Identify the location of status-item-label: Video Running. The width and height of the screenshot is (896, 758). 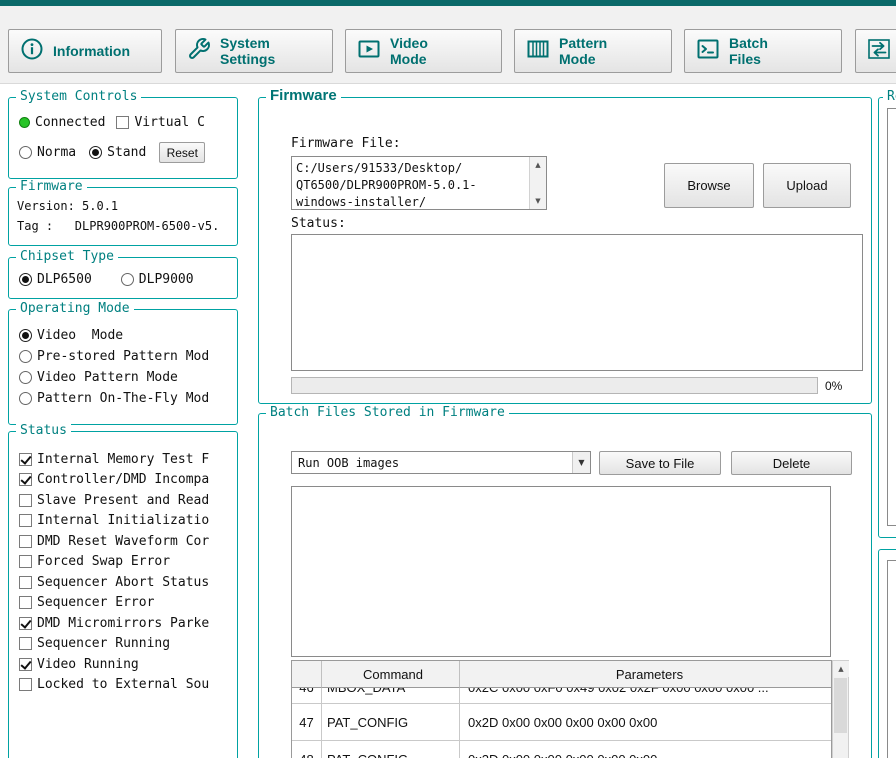
(88, 664).